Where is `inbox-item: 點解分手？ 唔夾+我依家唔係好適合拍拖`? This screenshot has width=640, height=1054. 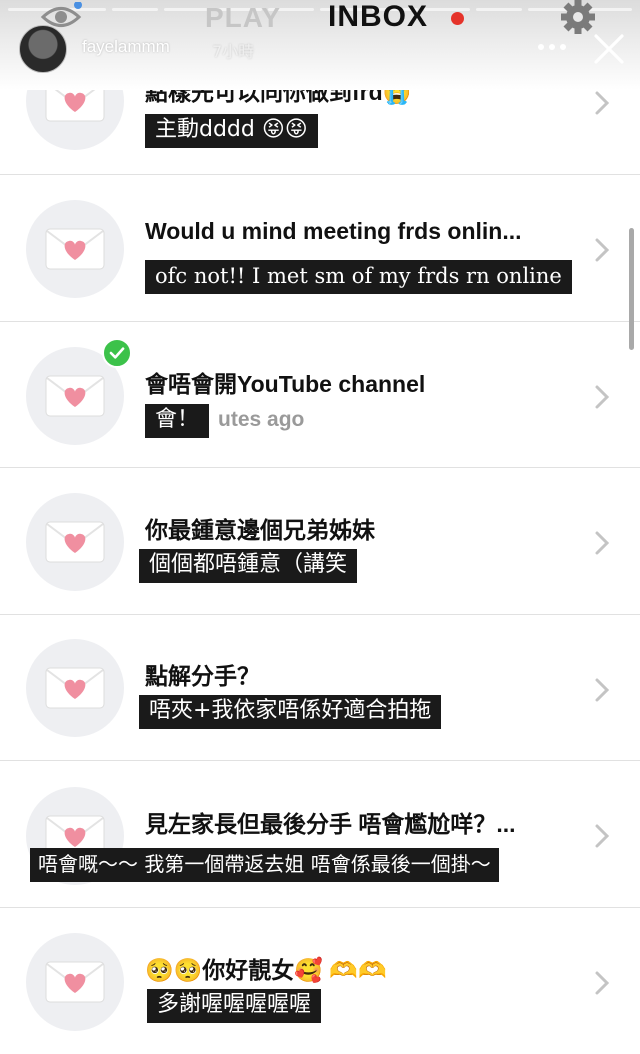 inbox-item: 點解分手？ 唔夾+我依家唔係好適合拍拖 is located at coordinates (320, 688).